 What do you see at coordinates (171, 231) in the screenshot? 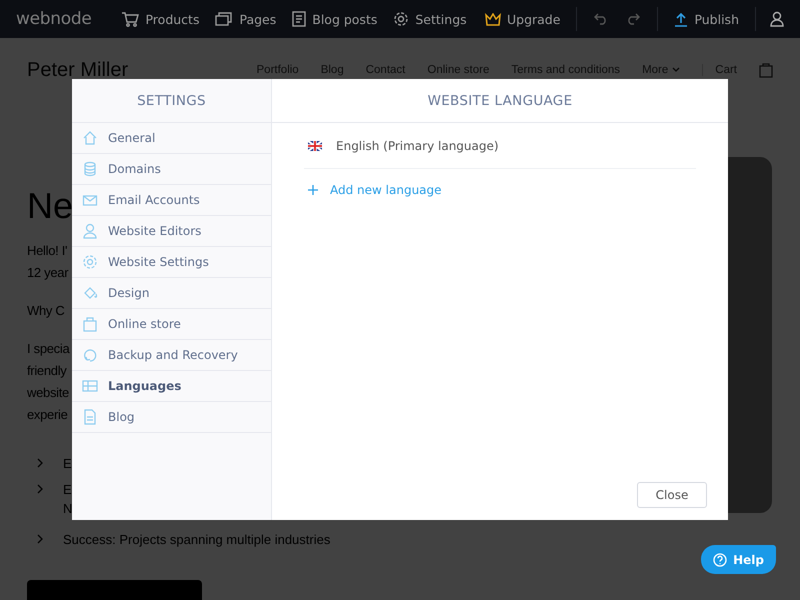
I see `sidebar-item: Website Editors` at bounding box center [171, 231].